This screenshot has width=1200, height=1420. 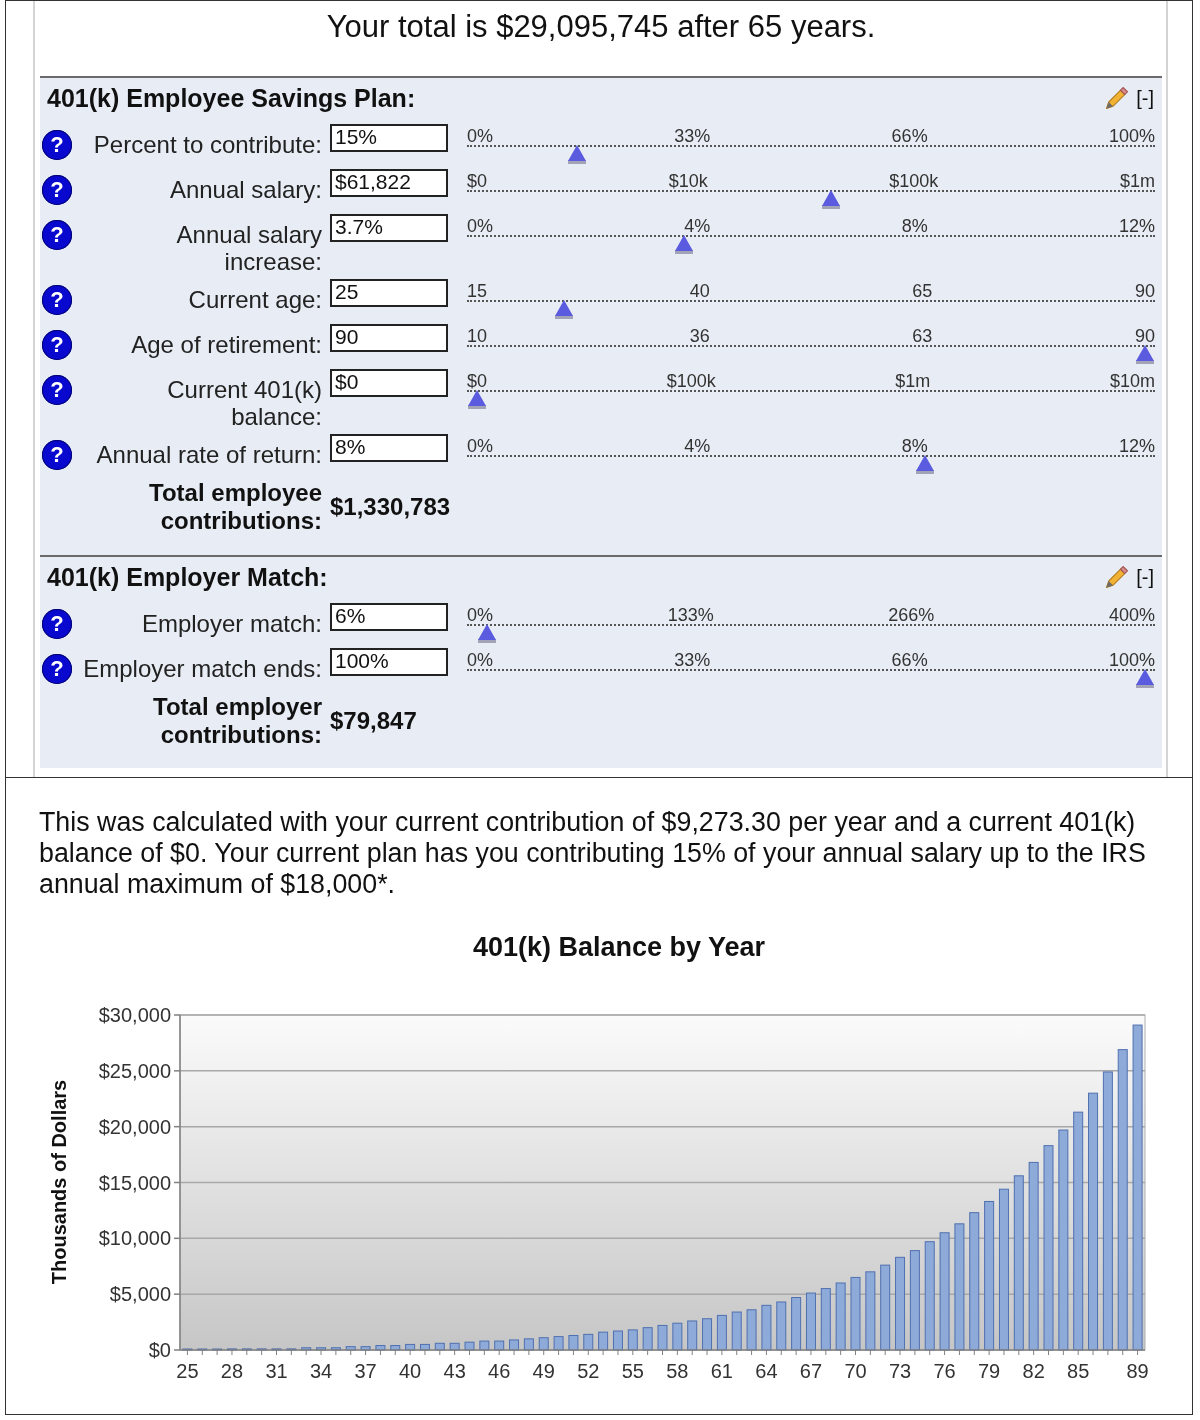 What do you see at coordinates (588, 1371) in the screenshot?
I see `x-tick-label: 52` at bounding box center [588, 1371].